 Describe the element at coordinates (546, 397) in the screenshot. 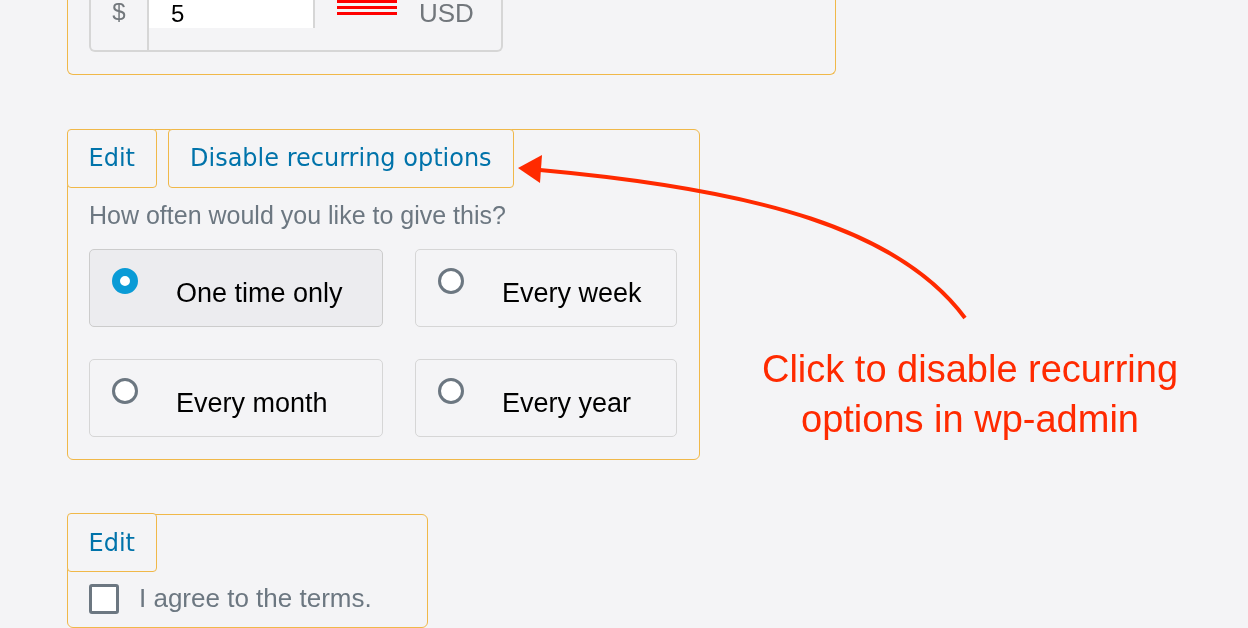

I see `frequency-option: Every year` at that location.